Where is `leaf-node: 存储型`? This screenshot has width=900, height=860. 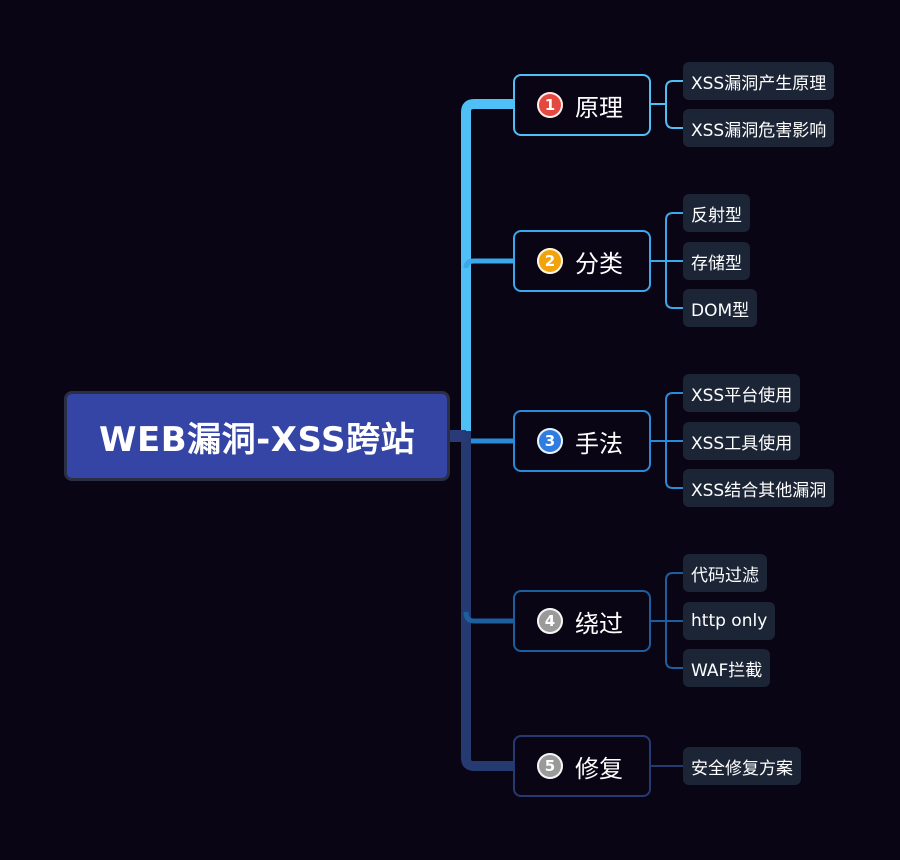 leaf-node: 存储型 is located at coordinates (716, 261).